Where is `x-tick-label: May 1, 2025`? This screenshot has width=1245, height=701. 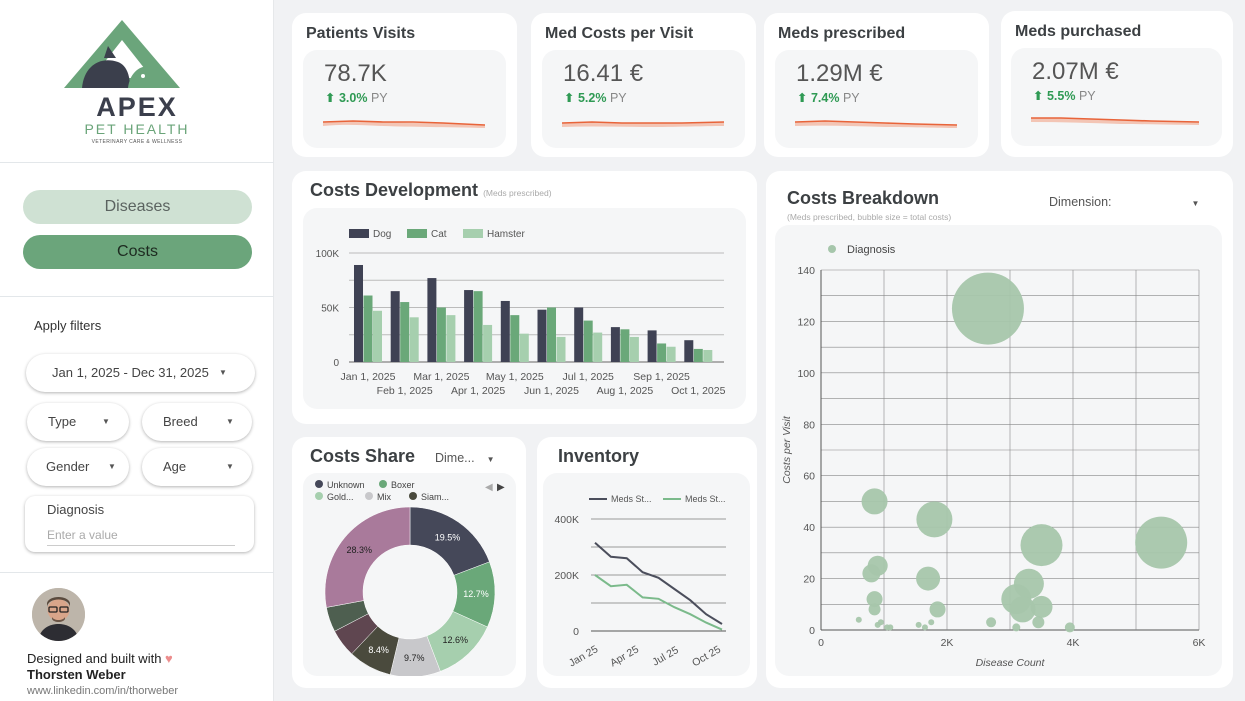
x-tick-label: May 1, 2025 is located at coordinates (515, 377).